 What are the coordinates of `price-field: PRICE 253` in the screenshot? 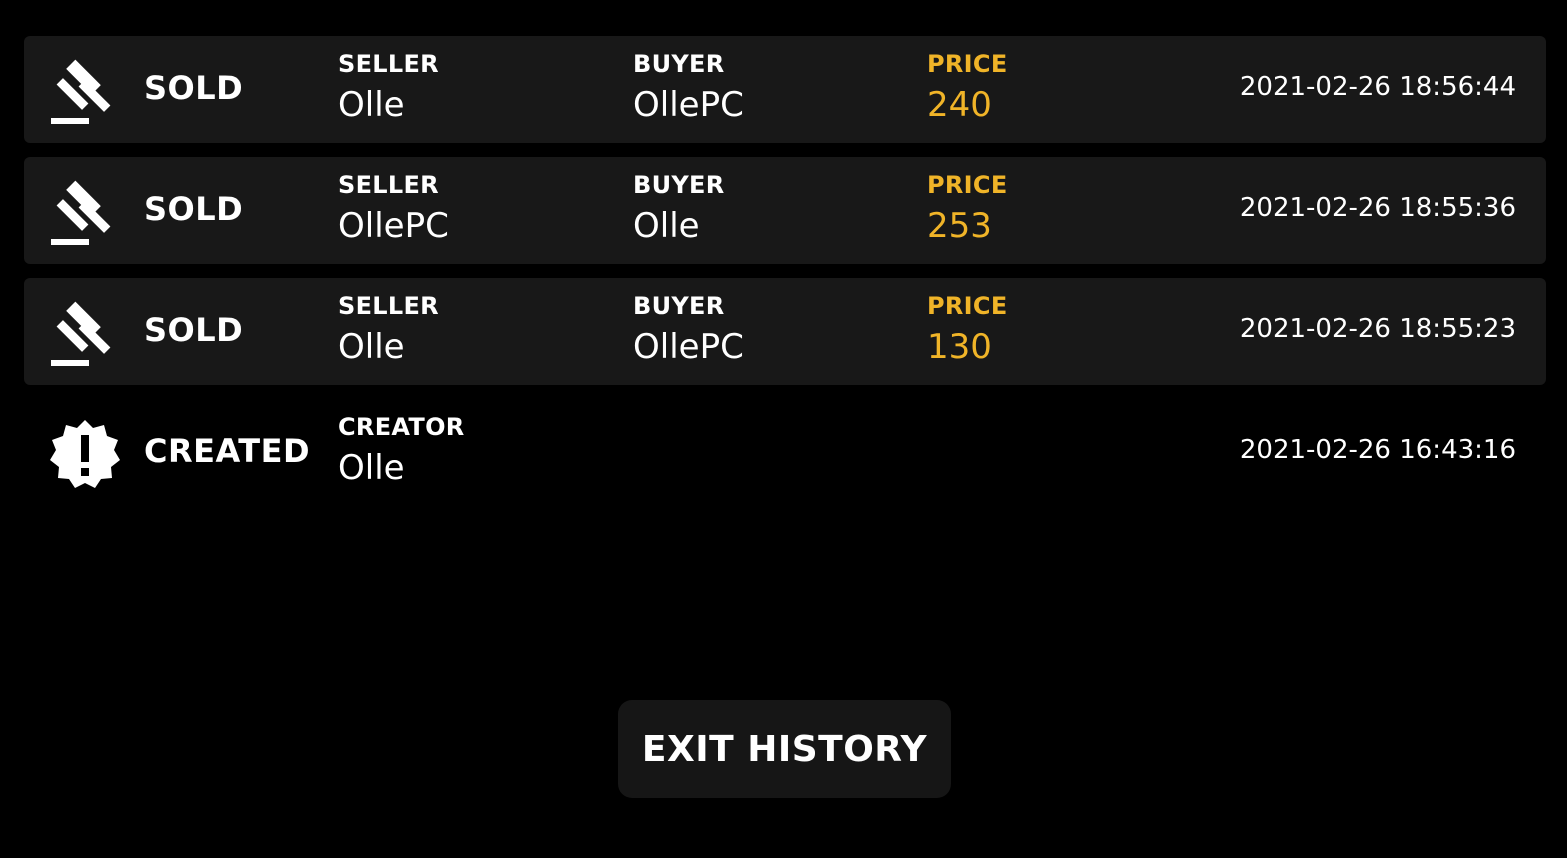 It's located at (967, 208).